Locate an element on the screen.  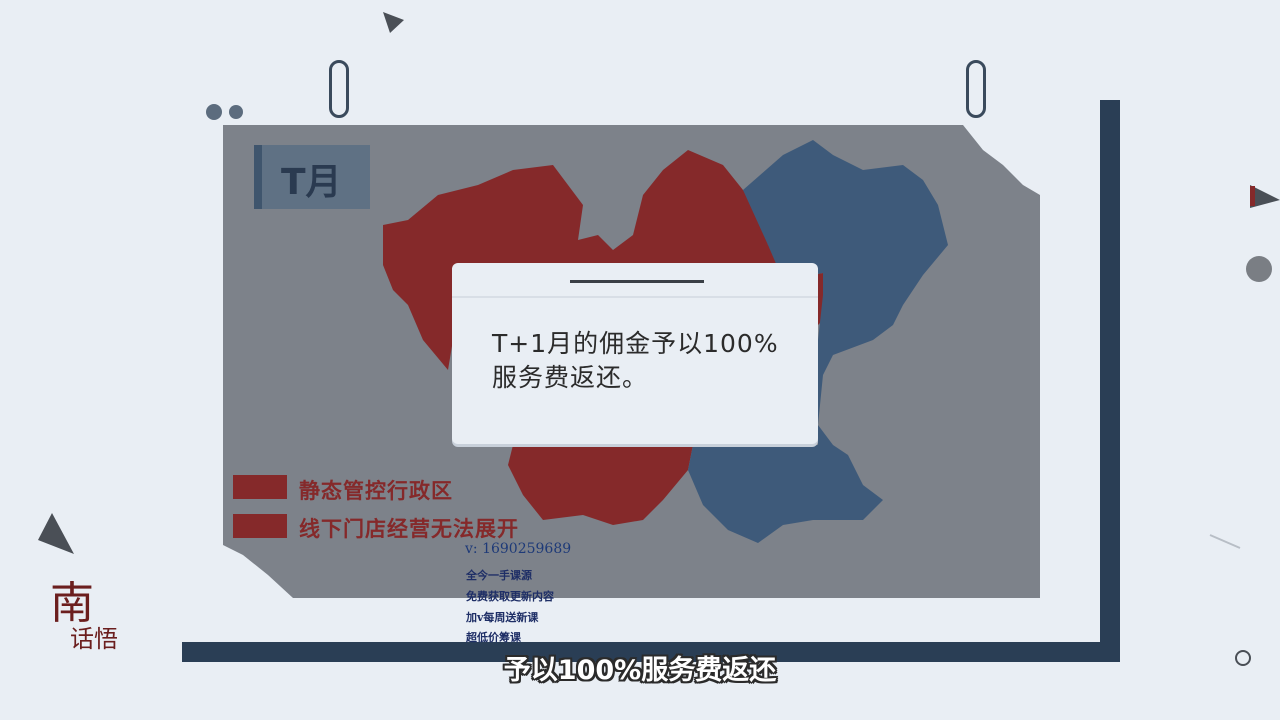
month-badge-label: T月 is located at coordinates (311, 182).